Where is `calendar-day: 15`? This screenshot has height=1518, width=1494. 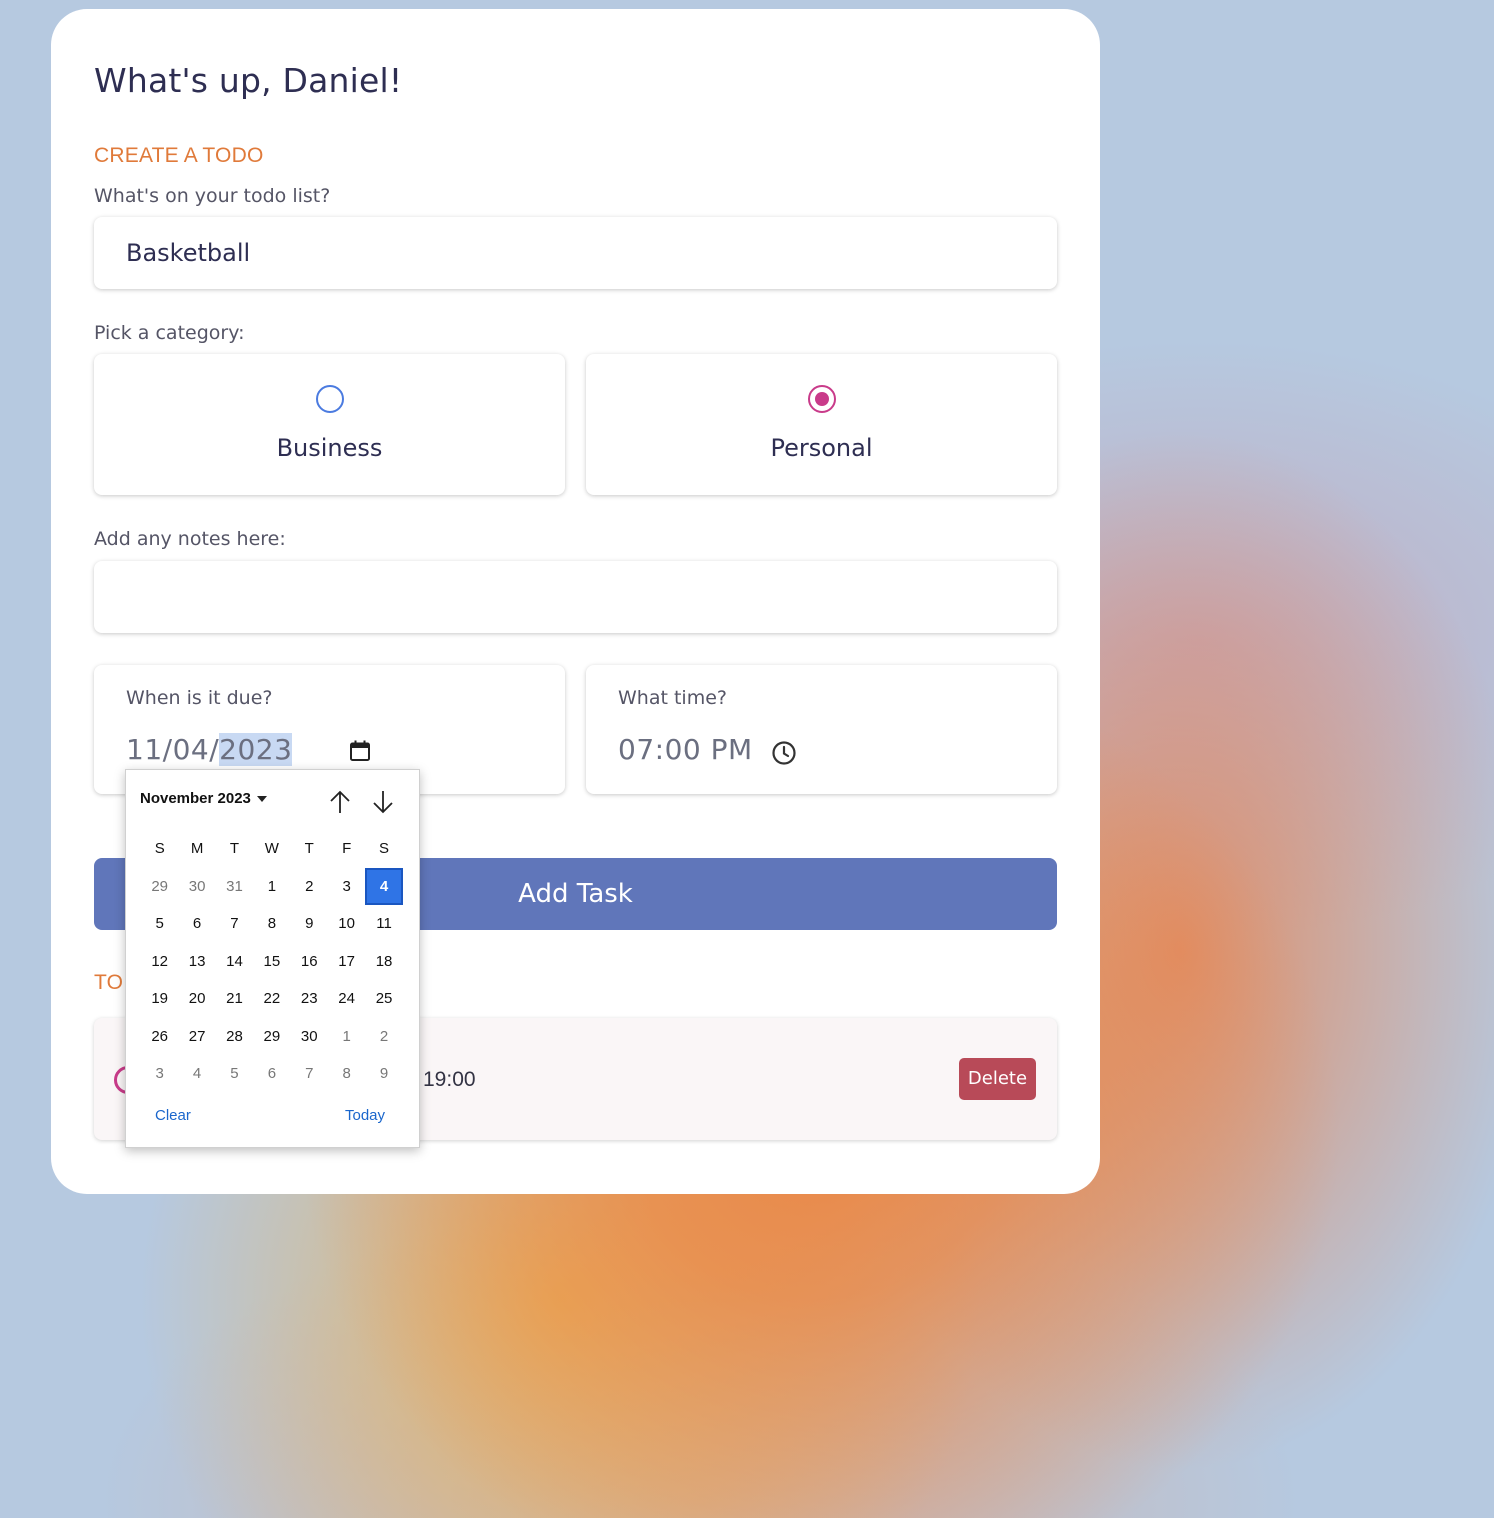 calendar-day: 15 is located at coordinates (271, 962).